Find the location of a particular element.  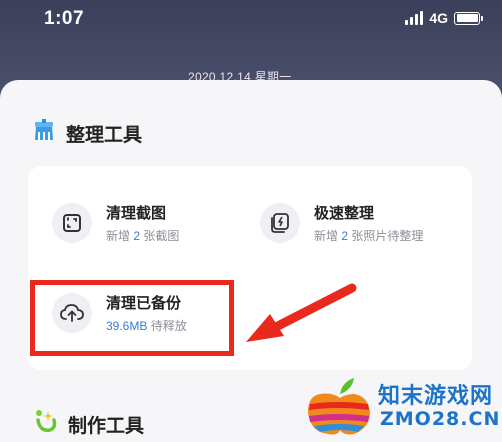

item-name: 极速整理 is located at coordinates (344, 213).